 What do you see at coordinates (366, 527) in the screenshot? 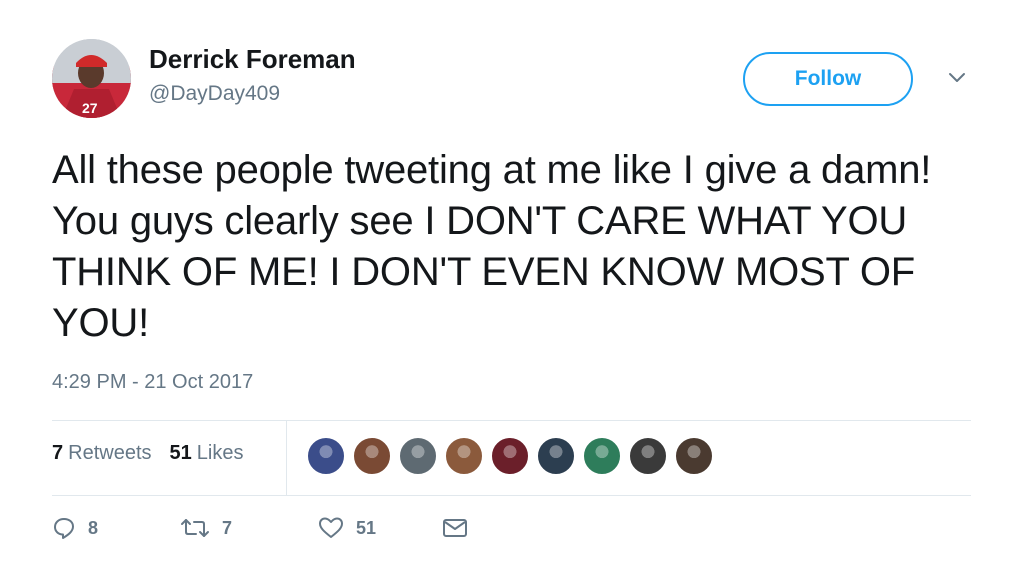
I see `like-count: 51` at bounding box center [366, 527].